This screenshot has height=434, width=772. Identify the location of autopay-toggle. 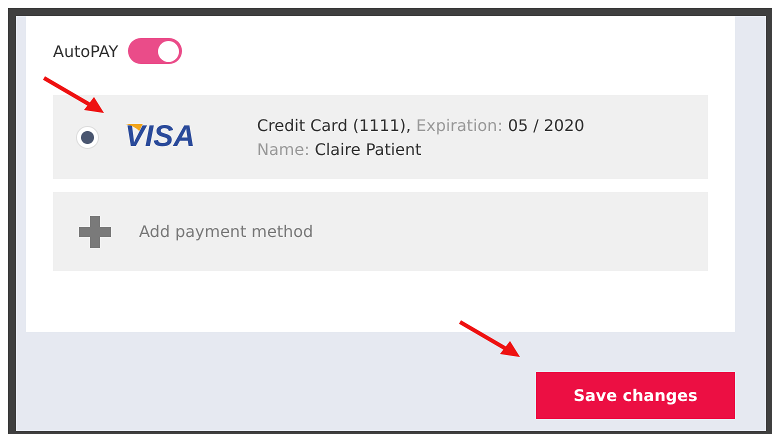
(155, 51).